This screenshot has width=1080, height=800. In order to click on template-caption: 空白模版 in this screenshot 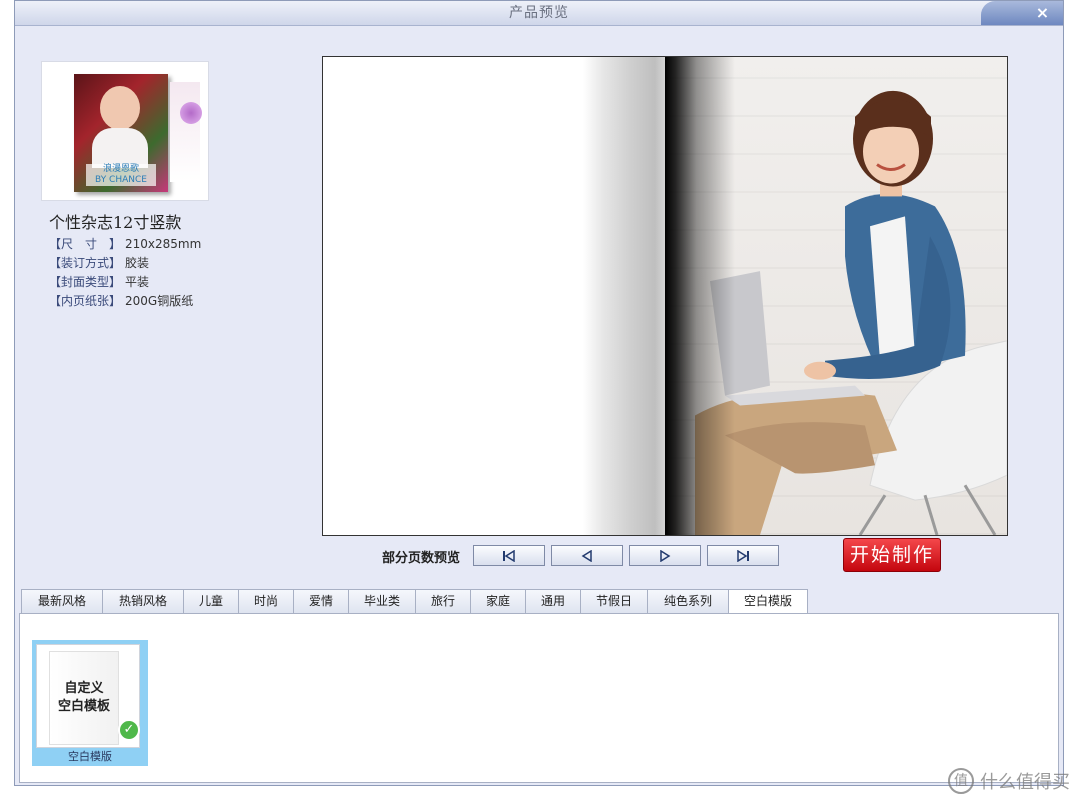, I will do `click(90, 756)`.